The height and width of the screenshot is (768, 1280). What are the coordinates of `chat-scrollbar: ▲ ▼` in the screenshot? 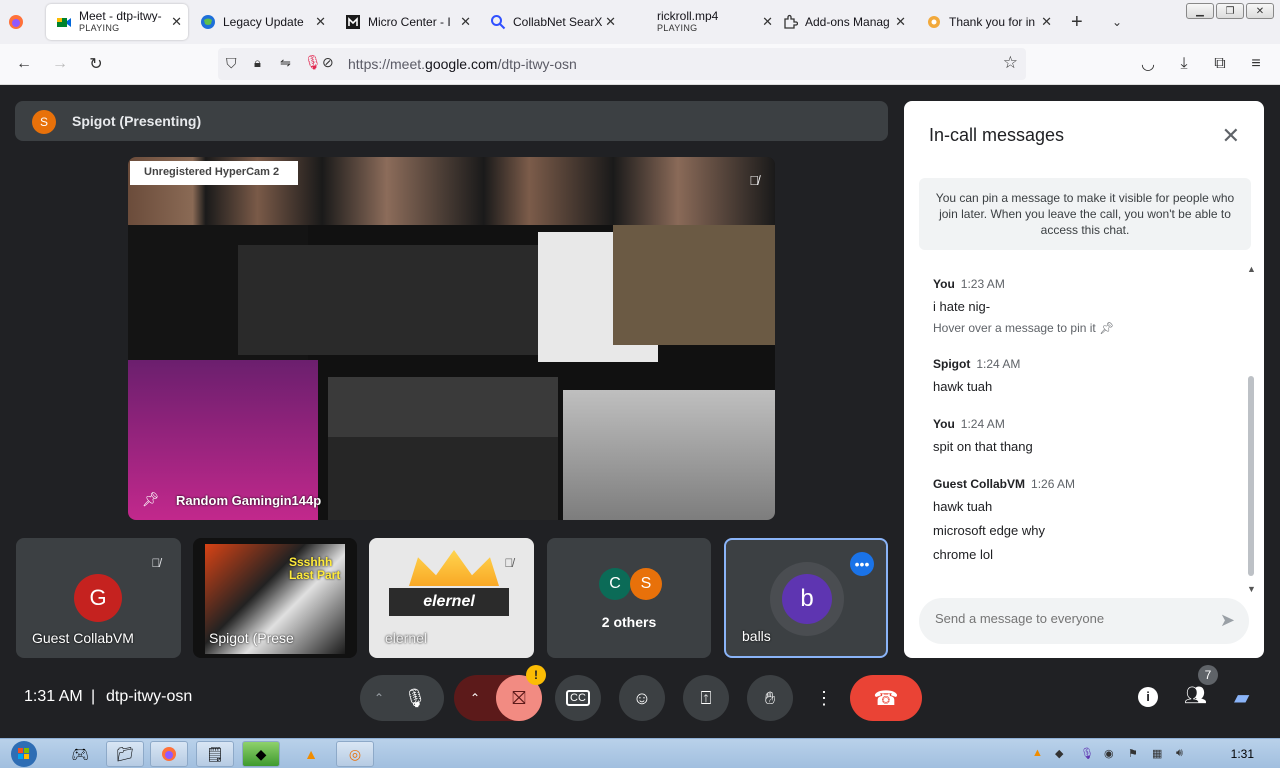 It's located at (1251, 429).